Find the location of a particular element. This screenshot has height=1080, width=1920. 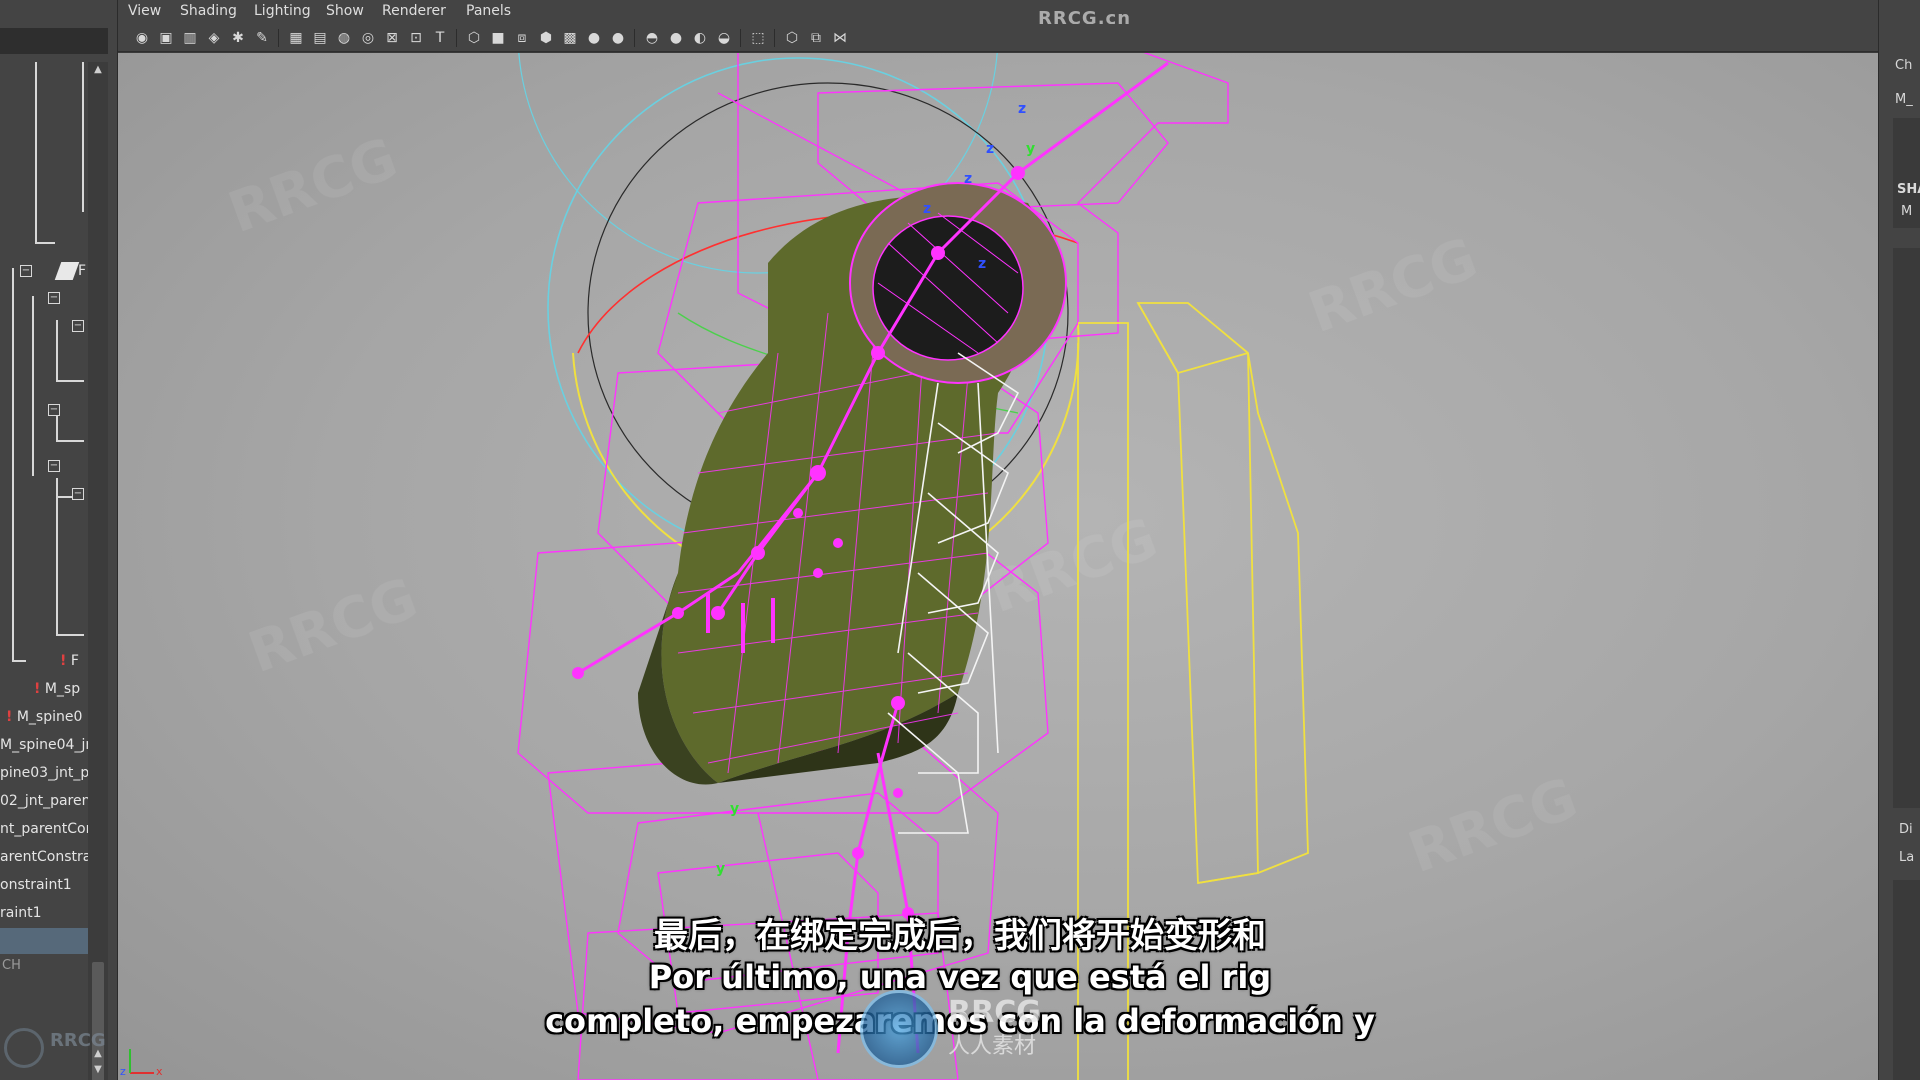

subtitle-chinese: 最后，在绑定完成后，我们将开始变形和 is located at coordinates (960, 936).